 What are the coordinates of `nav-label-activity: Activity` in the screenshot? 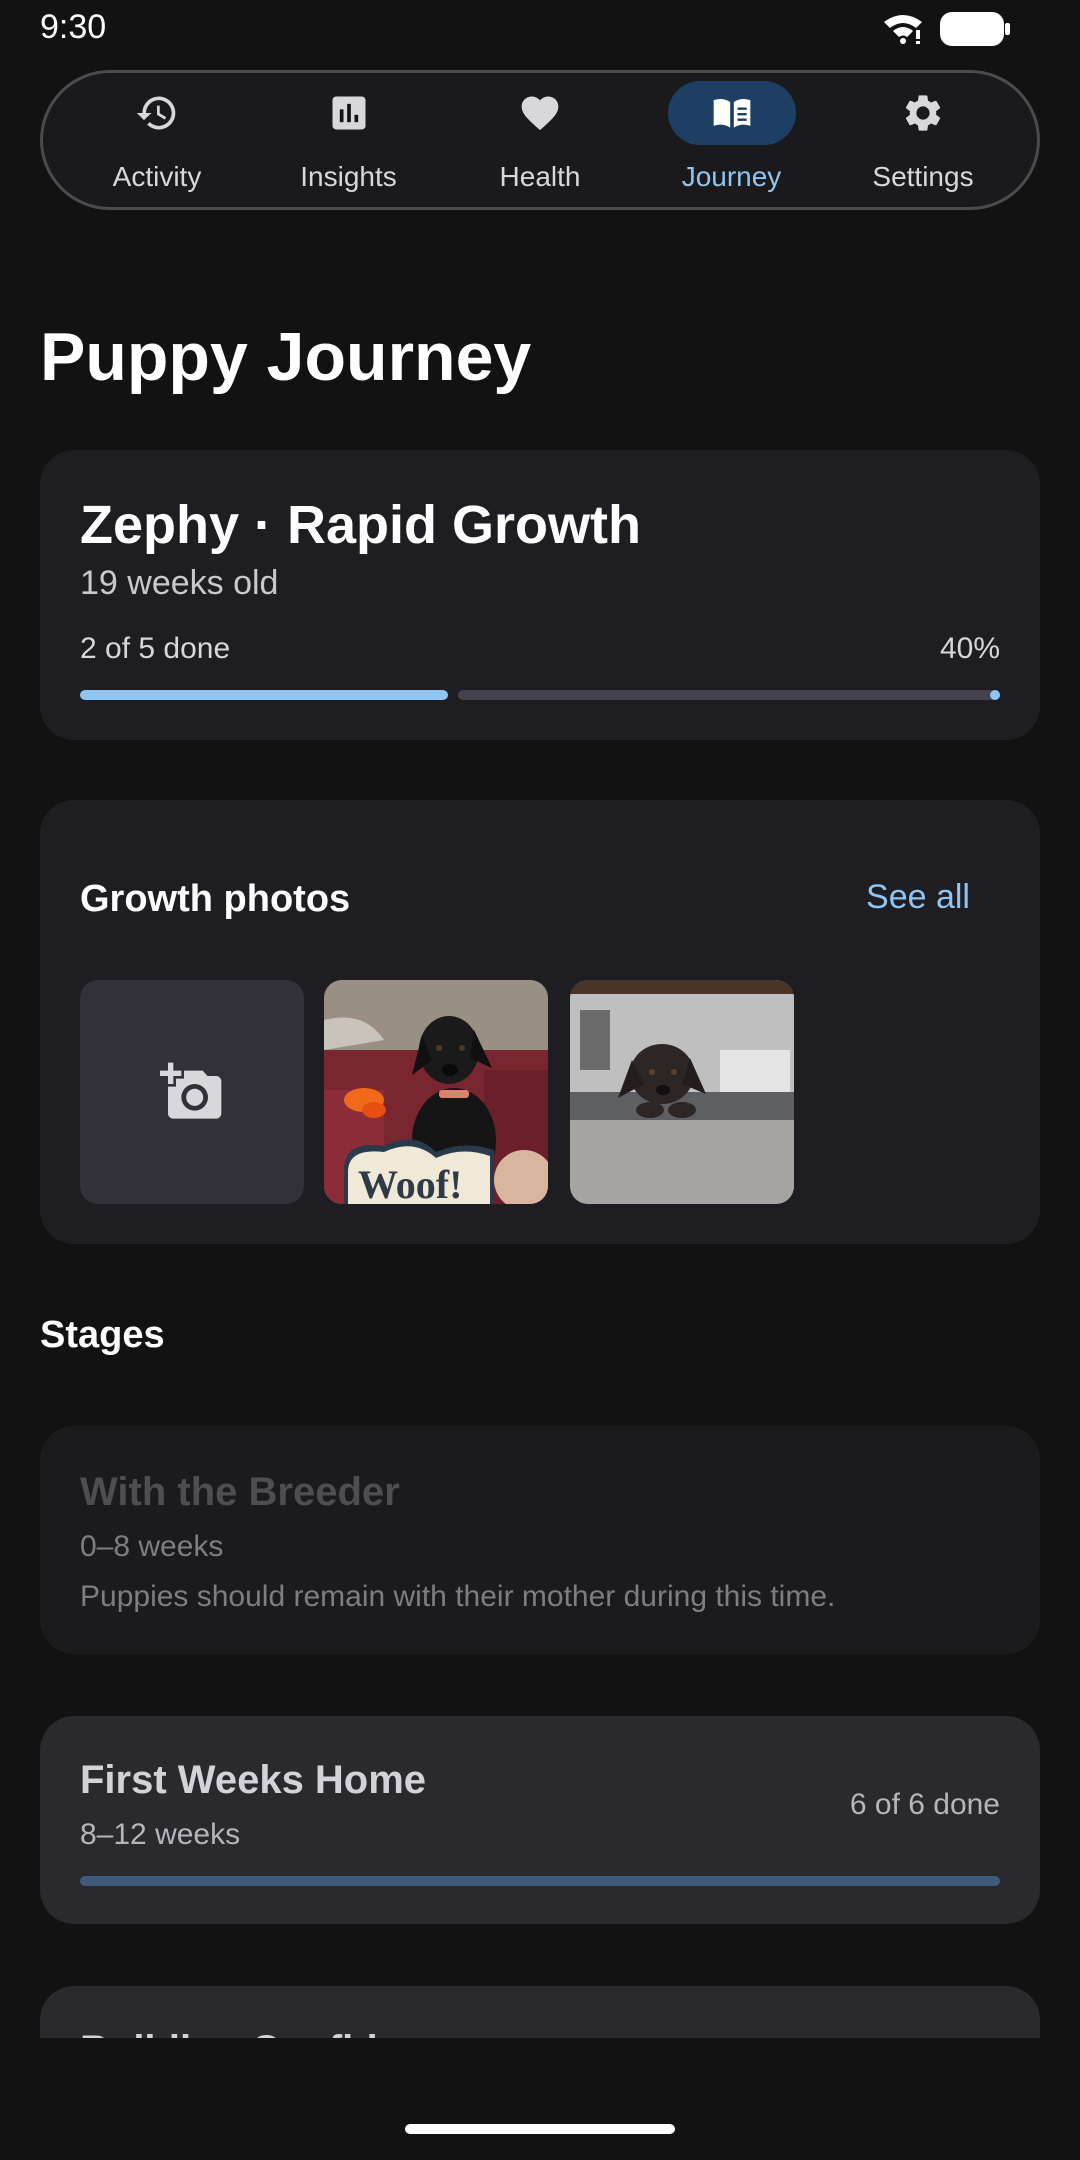 It's located at (157, 176).